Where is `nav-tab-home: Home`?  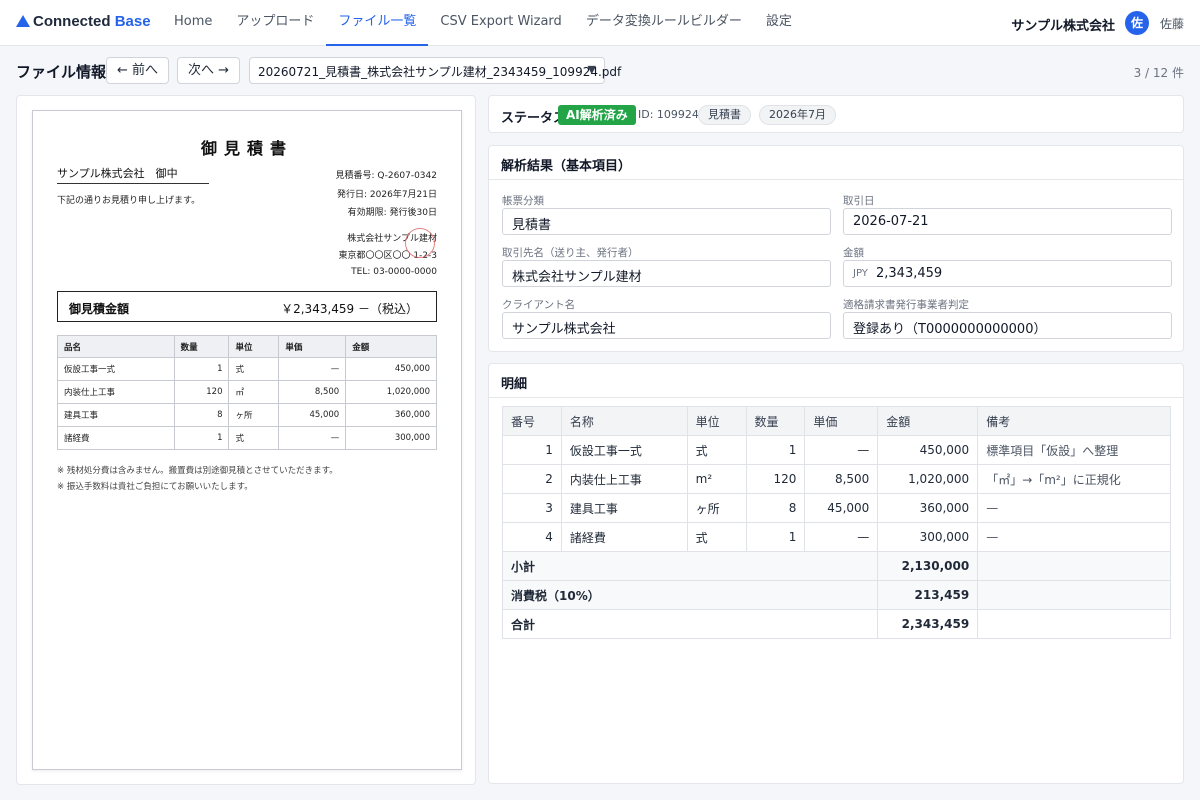 nav-tab-home: Home is located at coordinates (193, 23).